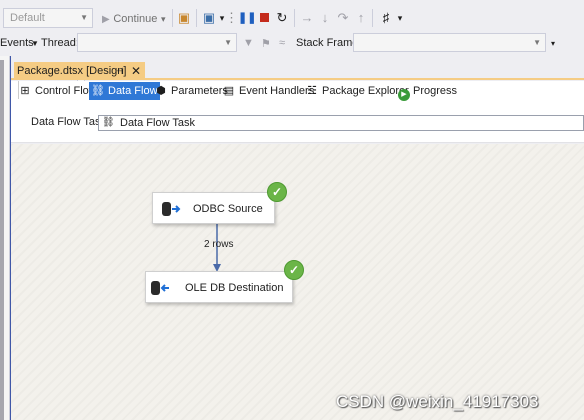  Describe the element at coordinates (247, 18) in the screenshot. I see `pause-icon: ❚❚` at that location.